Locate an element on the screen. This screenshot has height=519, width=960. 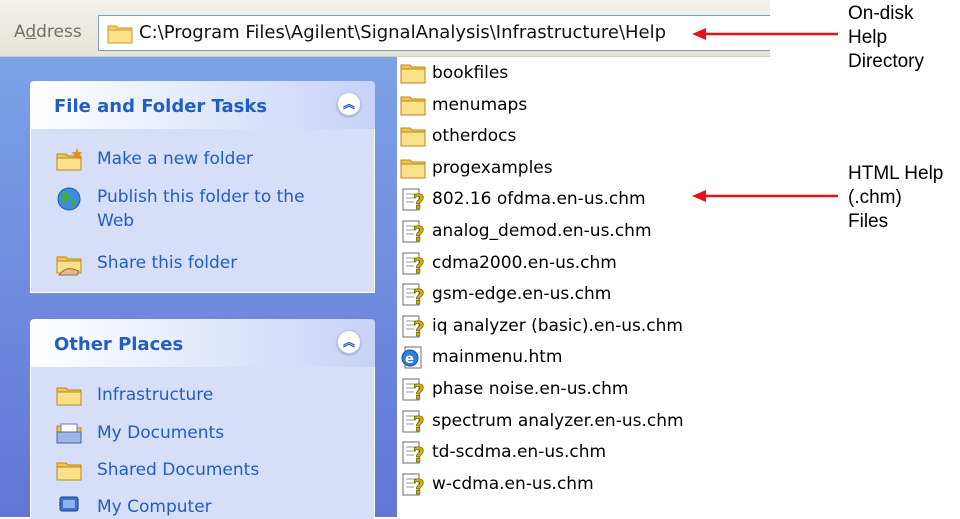
file-name: 802.16 ofdma.en-us.chm is located at coordinates (539, 199).